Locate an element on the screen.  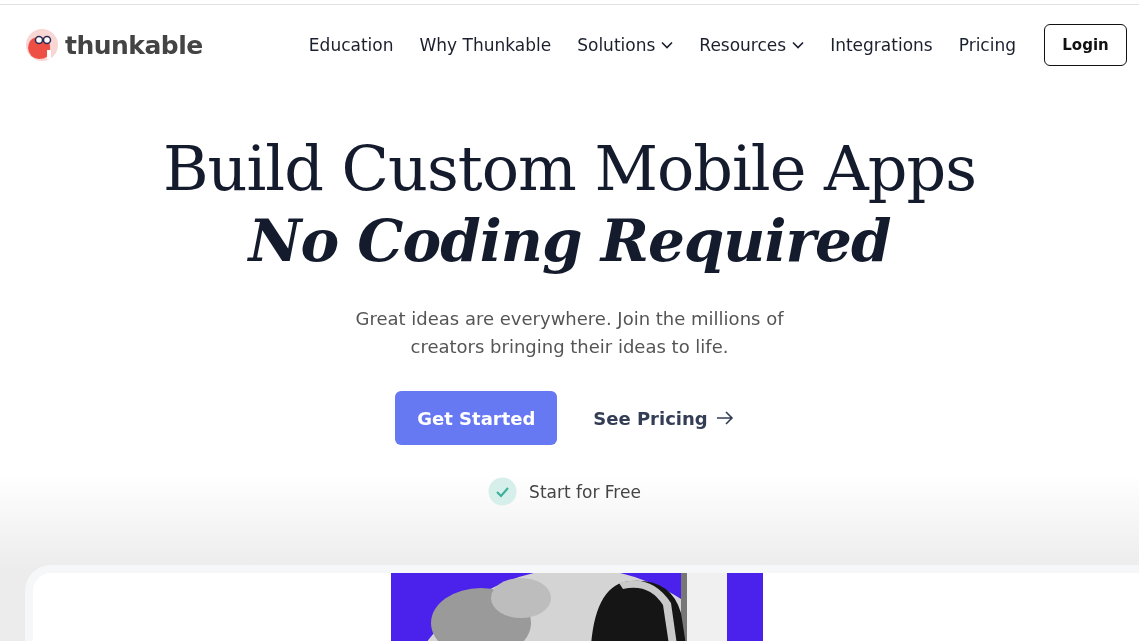
start-free-note: Start for Free is located at coordinates (585, 491).